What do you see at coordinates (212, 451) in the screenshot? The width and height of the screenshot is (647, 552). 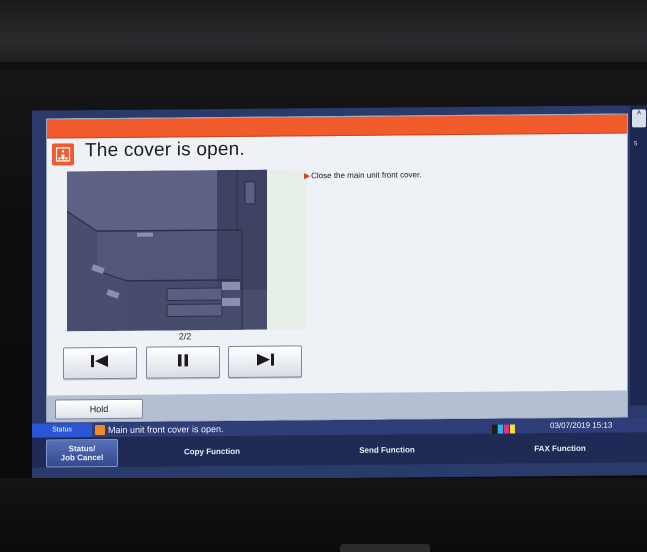 I see `tab-copy-function: Copy Function` at bounding box center [212, 451].